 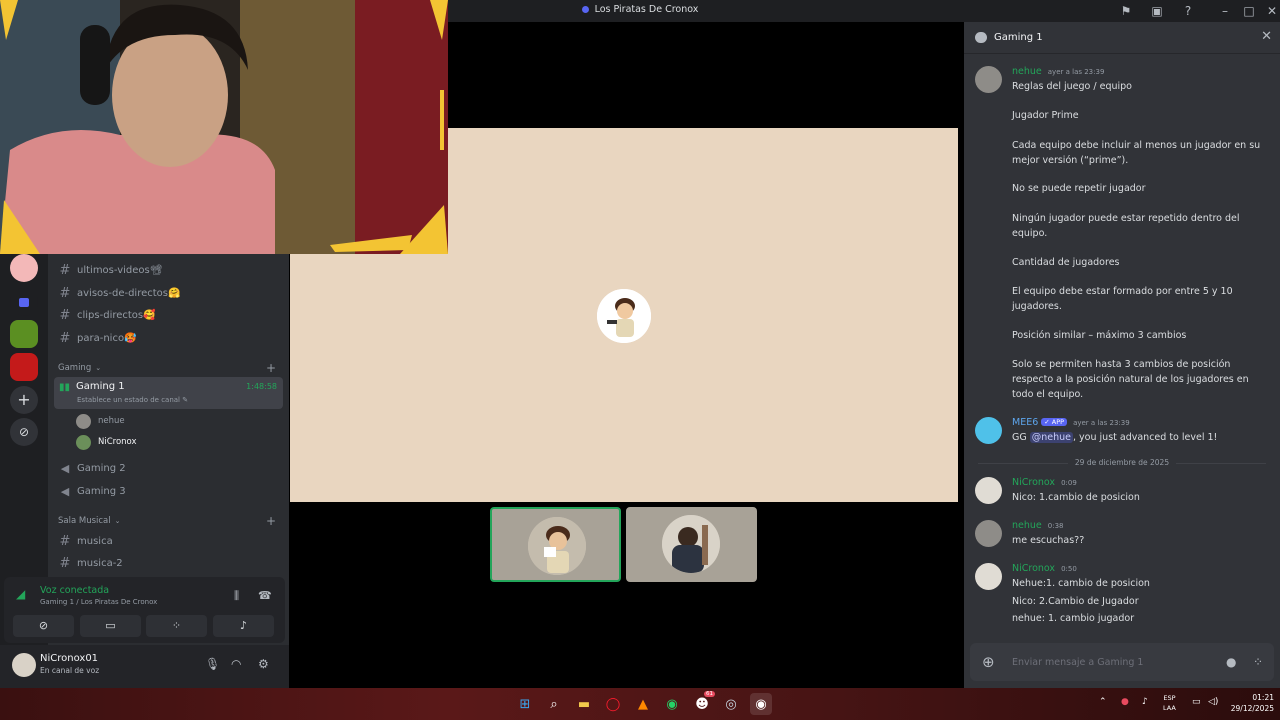 What do you see at coordinates (106, 442) in the screenshot?
I see `voice-member-nicronox: NiCronox` at bounding box center [106, 442].